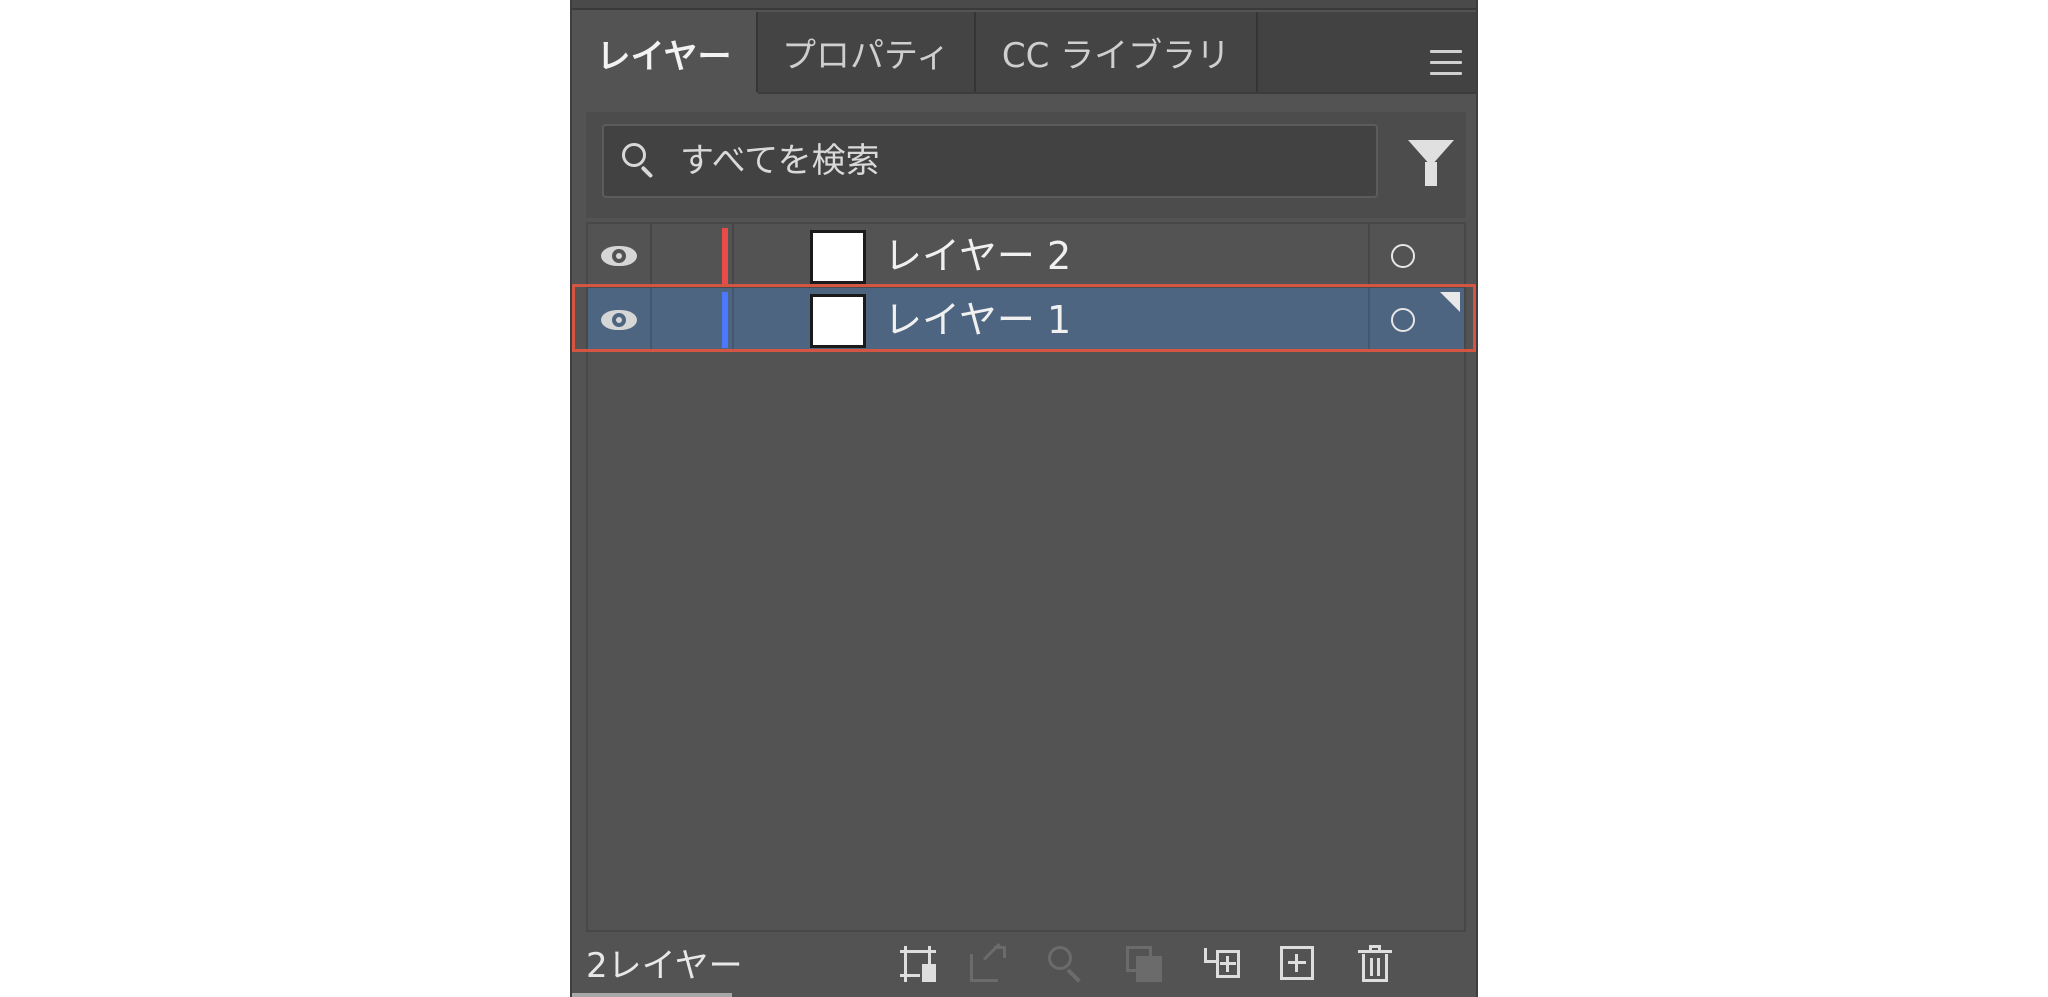 The image size is (2048, 997). What do you see at coordinates (1376, 964) in the screenshot?
I see `trash-icon` at bounding box center [1376, 964].